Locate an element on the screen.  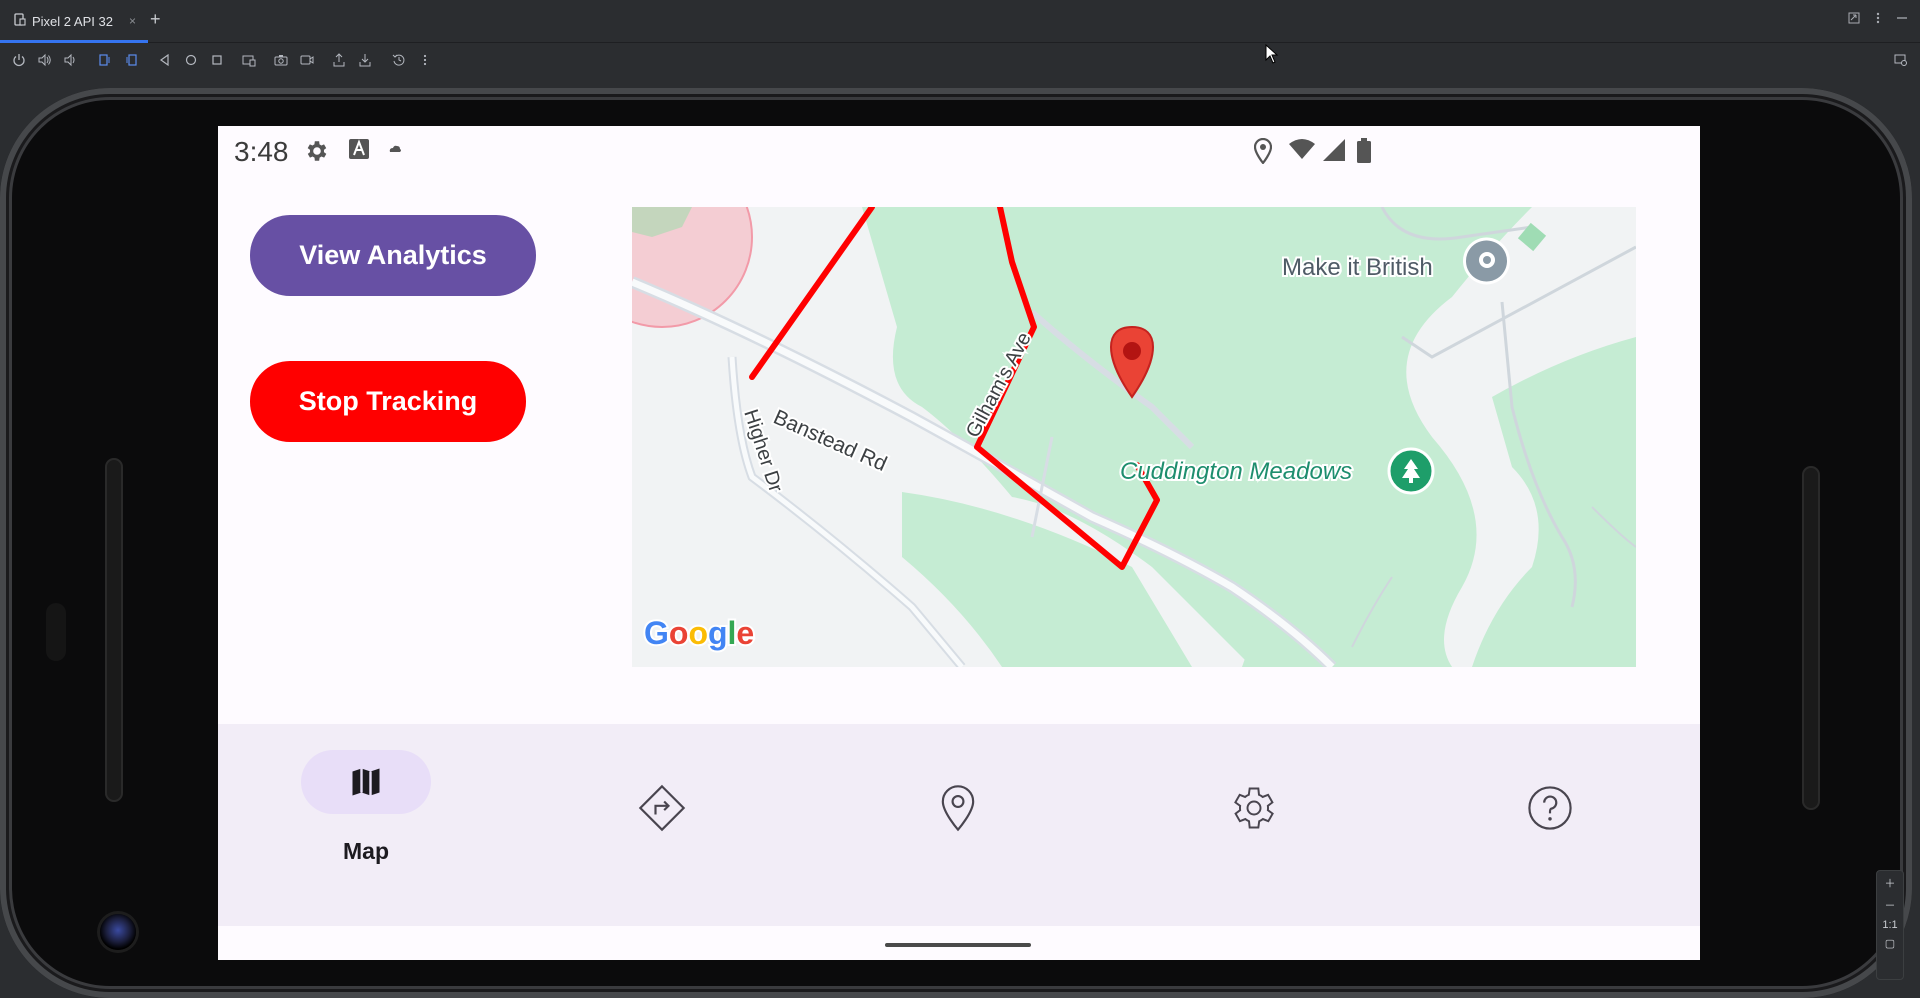
device-manager-icon is located at coordinates (1901, 60).